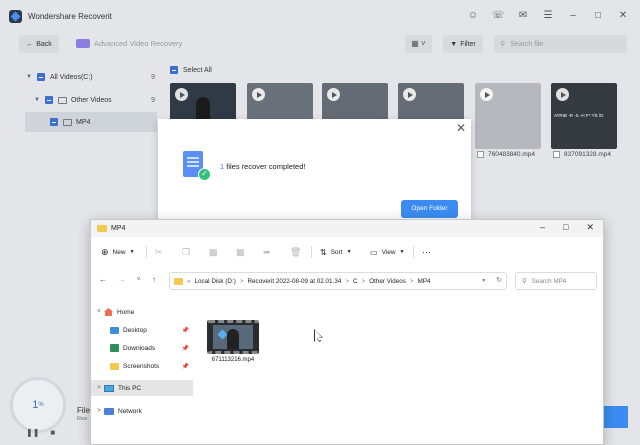 The height and width of the screenshot is (445, 640). What do you see at coordinates (154, 279) in the screenshot?
I see `up-arrow-icon: ↑` at bounding box center [154, 279].